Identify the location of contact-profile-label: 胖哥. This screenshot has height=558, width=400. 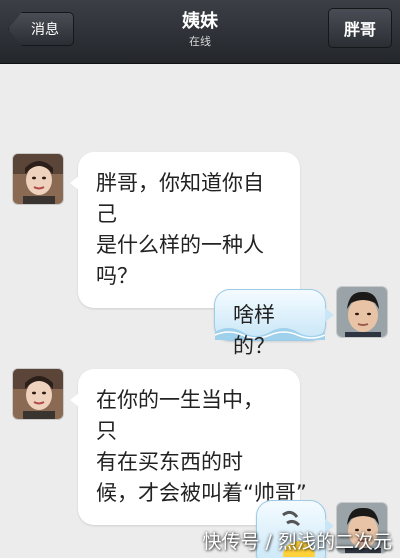
(359, 29).